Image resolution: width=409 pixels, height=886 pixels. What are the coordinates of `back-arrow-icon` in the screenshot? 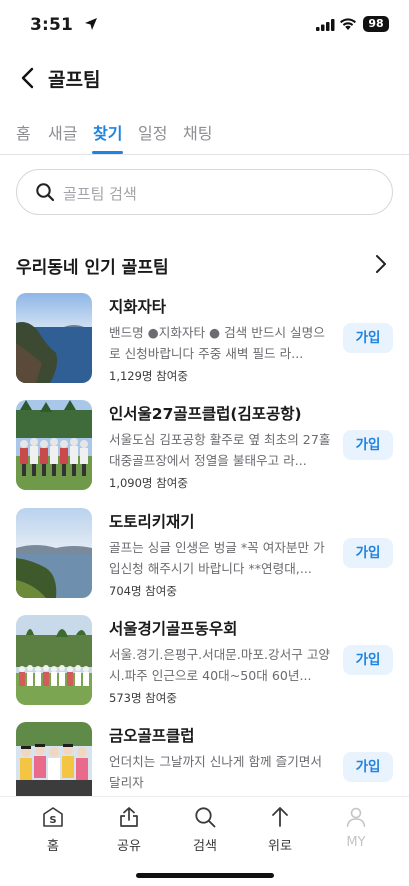 It's located at (28, 78).